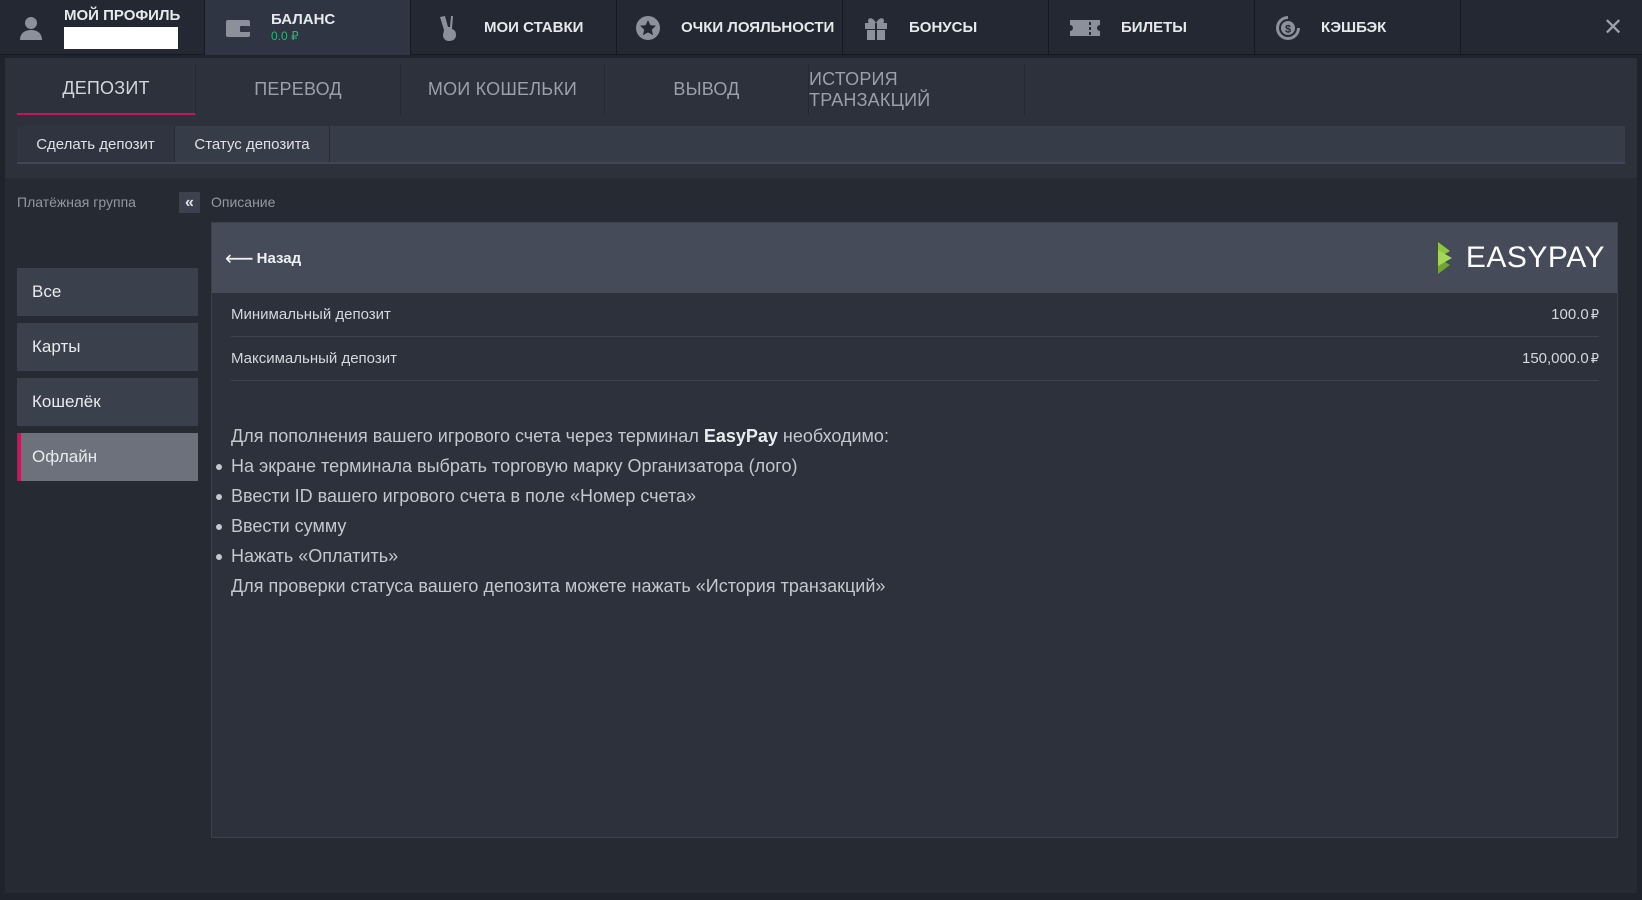  What do you see at coordinates (239, 258) in the screenshot?
I see `arrow-left-icon: ⟵` at bounding box center [239, 258].